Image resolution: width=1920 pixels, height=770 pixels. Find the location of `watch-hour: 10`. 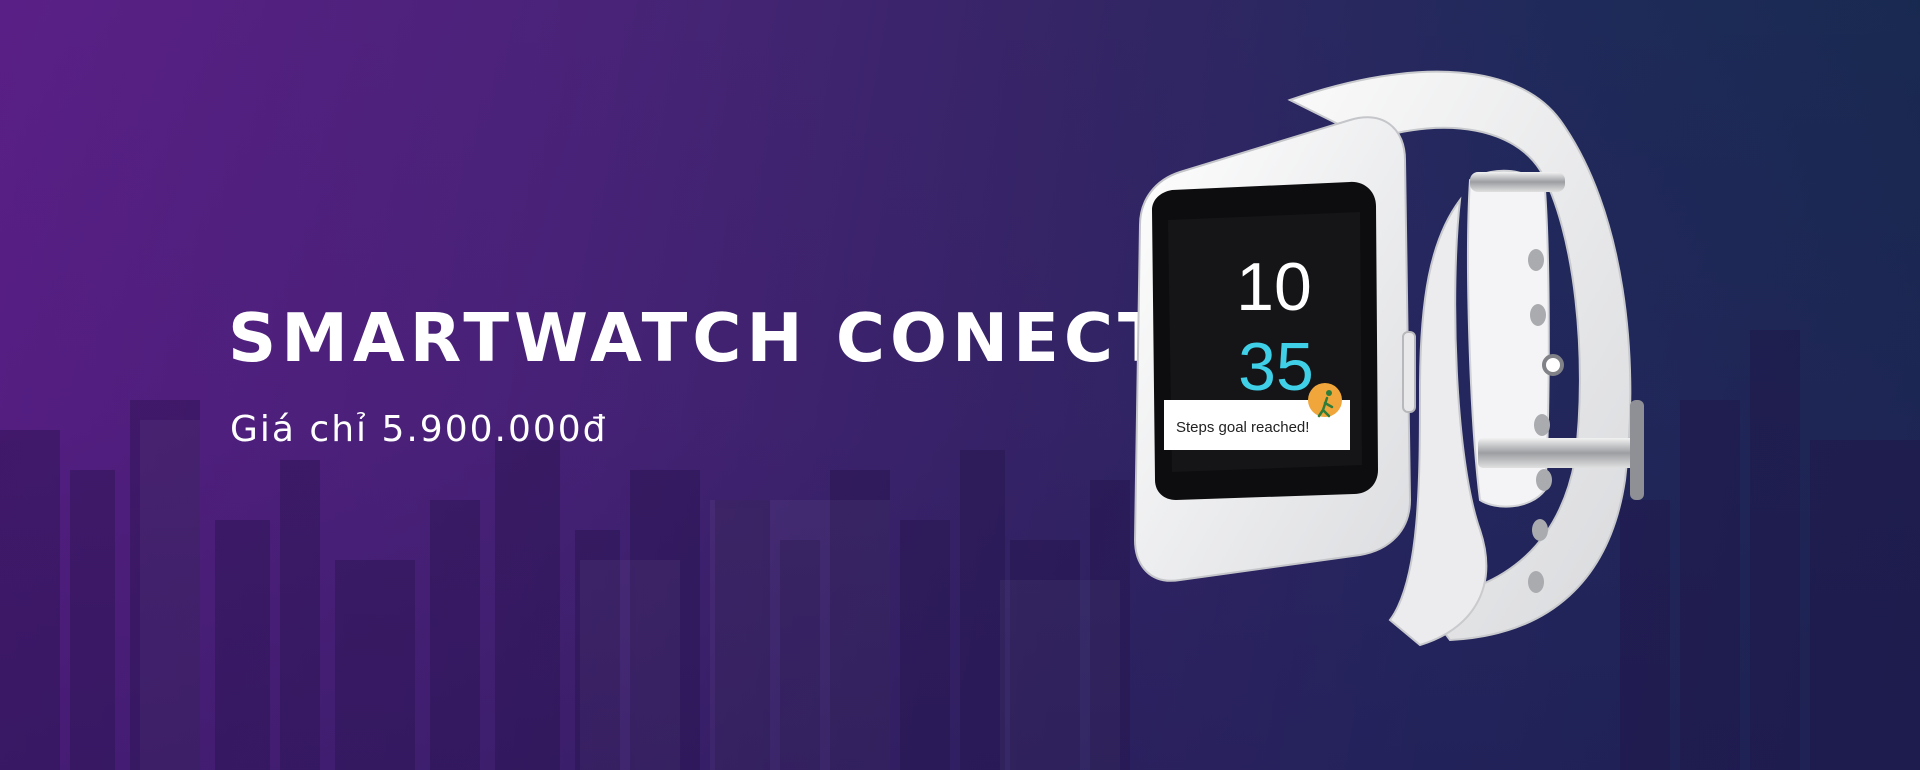

watch-hour: 10 is located at coordinates (1274, 287).